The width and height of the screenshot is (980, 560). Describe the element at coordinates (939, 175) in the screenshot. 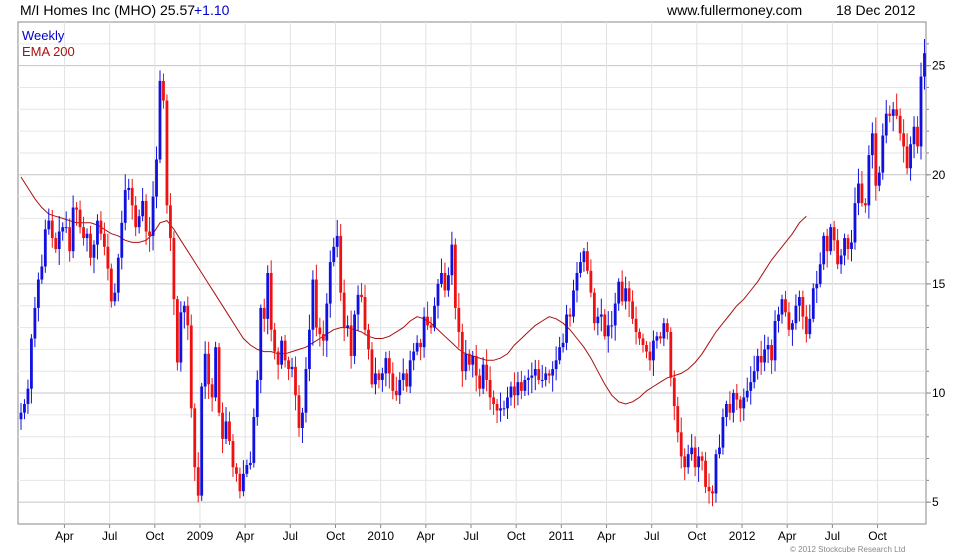

I see `y-tick-label: 20` at that location.